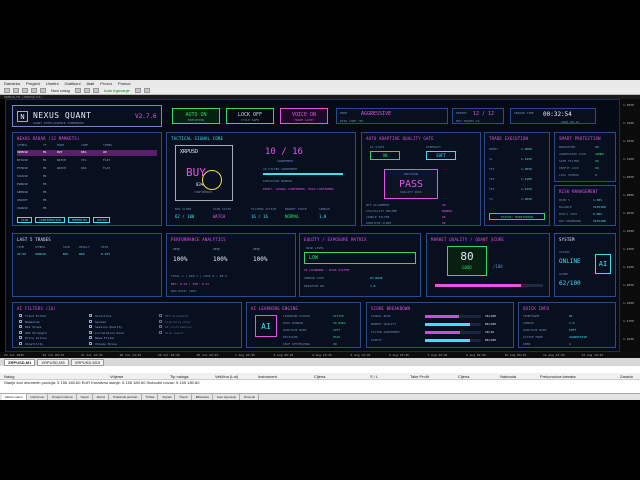 The image size is (640, 480). I want to click on new-order-button: Novi nalog, so click(60, 90).